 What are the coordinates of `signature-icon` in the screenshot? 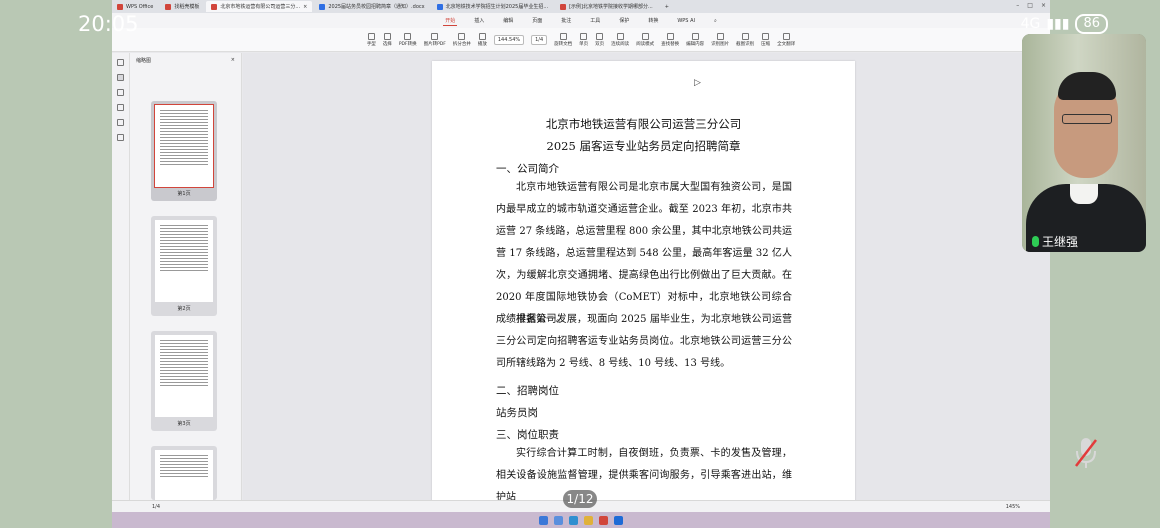 It's located at (120, 122).